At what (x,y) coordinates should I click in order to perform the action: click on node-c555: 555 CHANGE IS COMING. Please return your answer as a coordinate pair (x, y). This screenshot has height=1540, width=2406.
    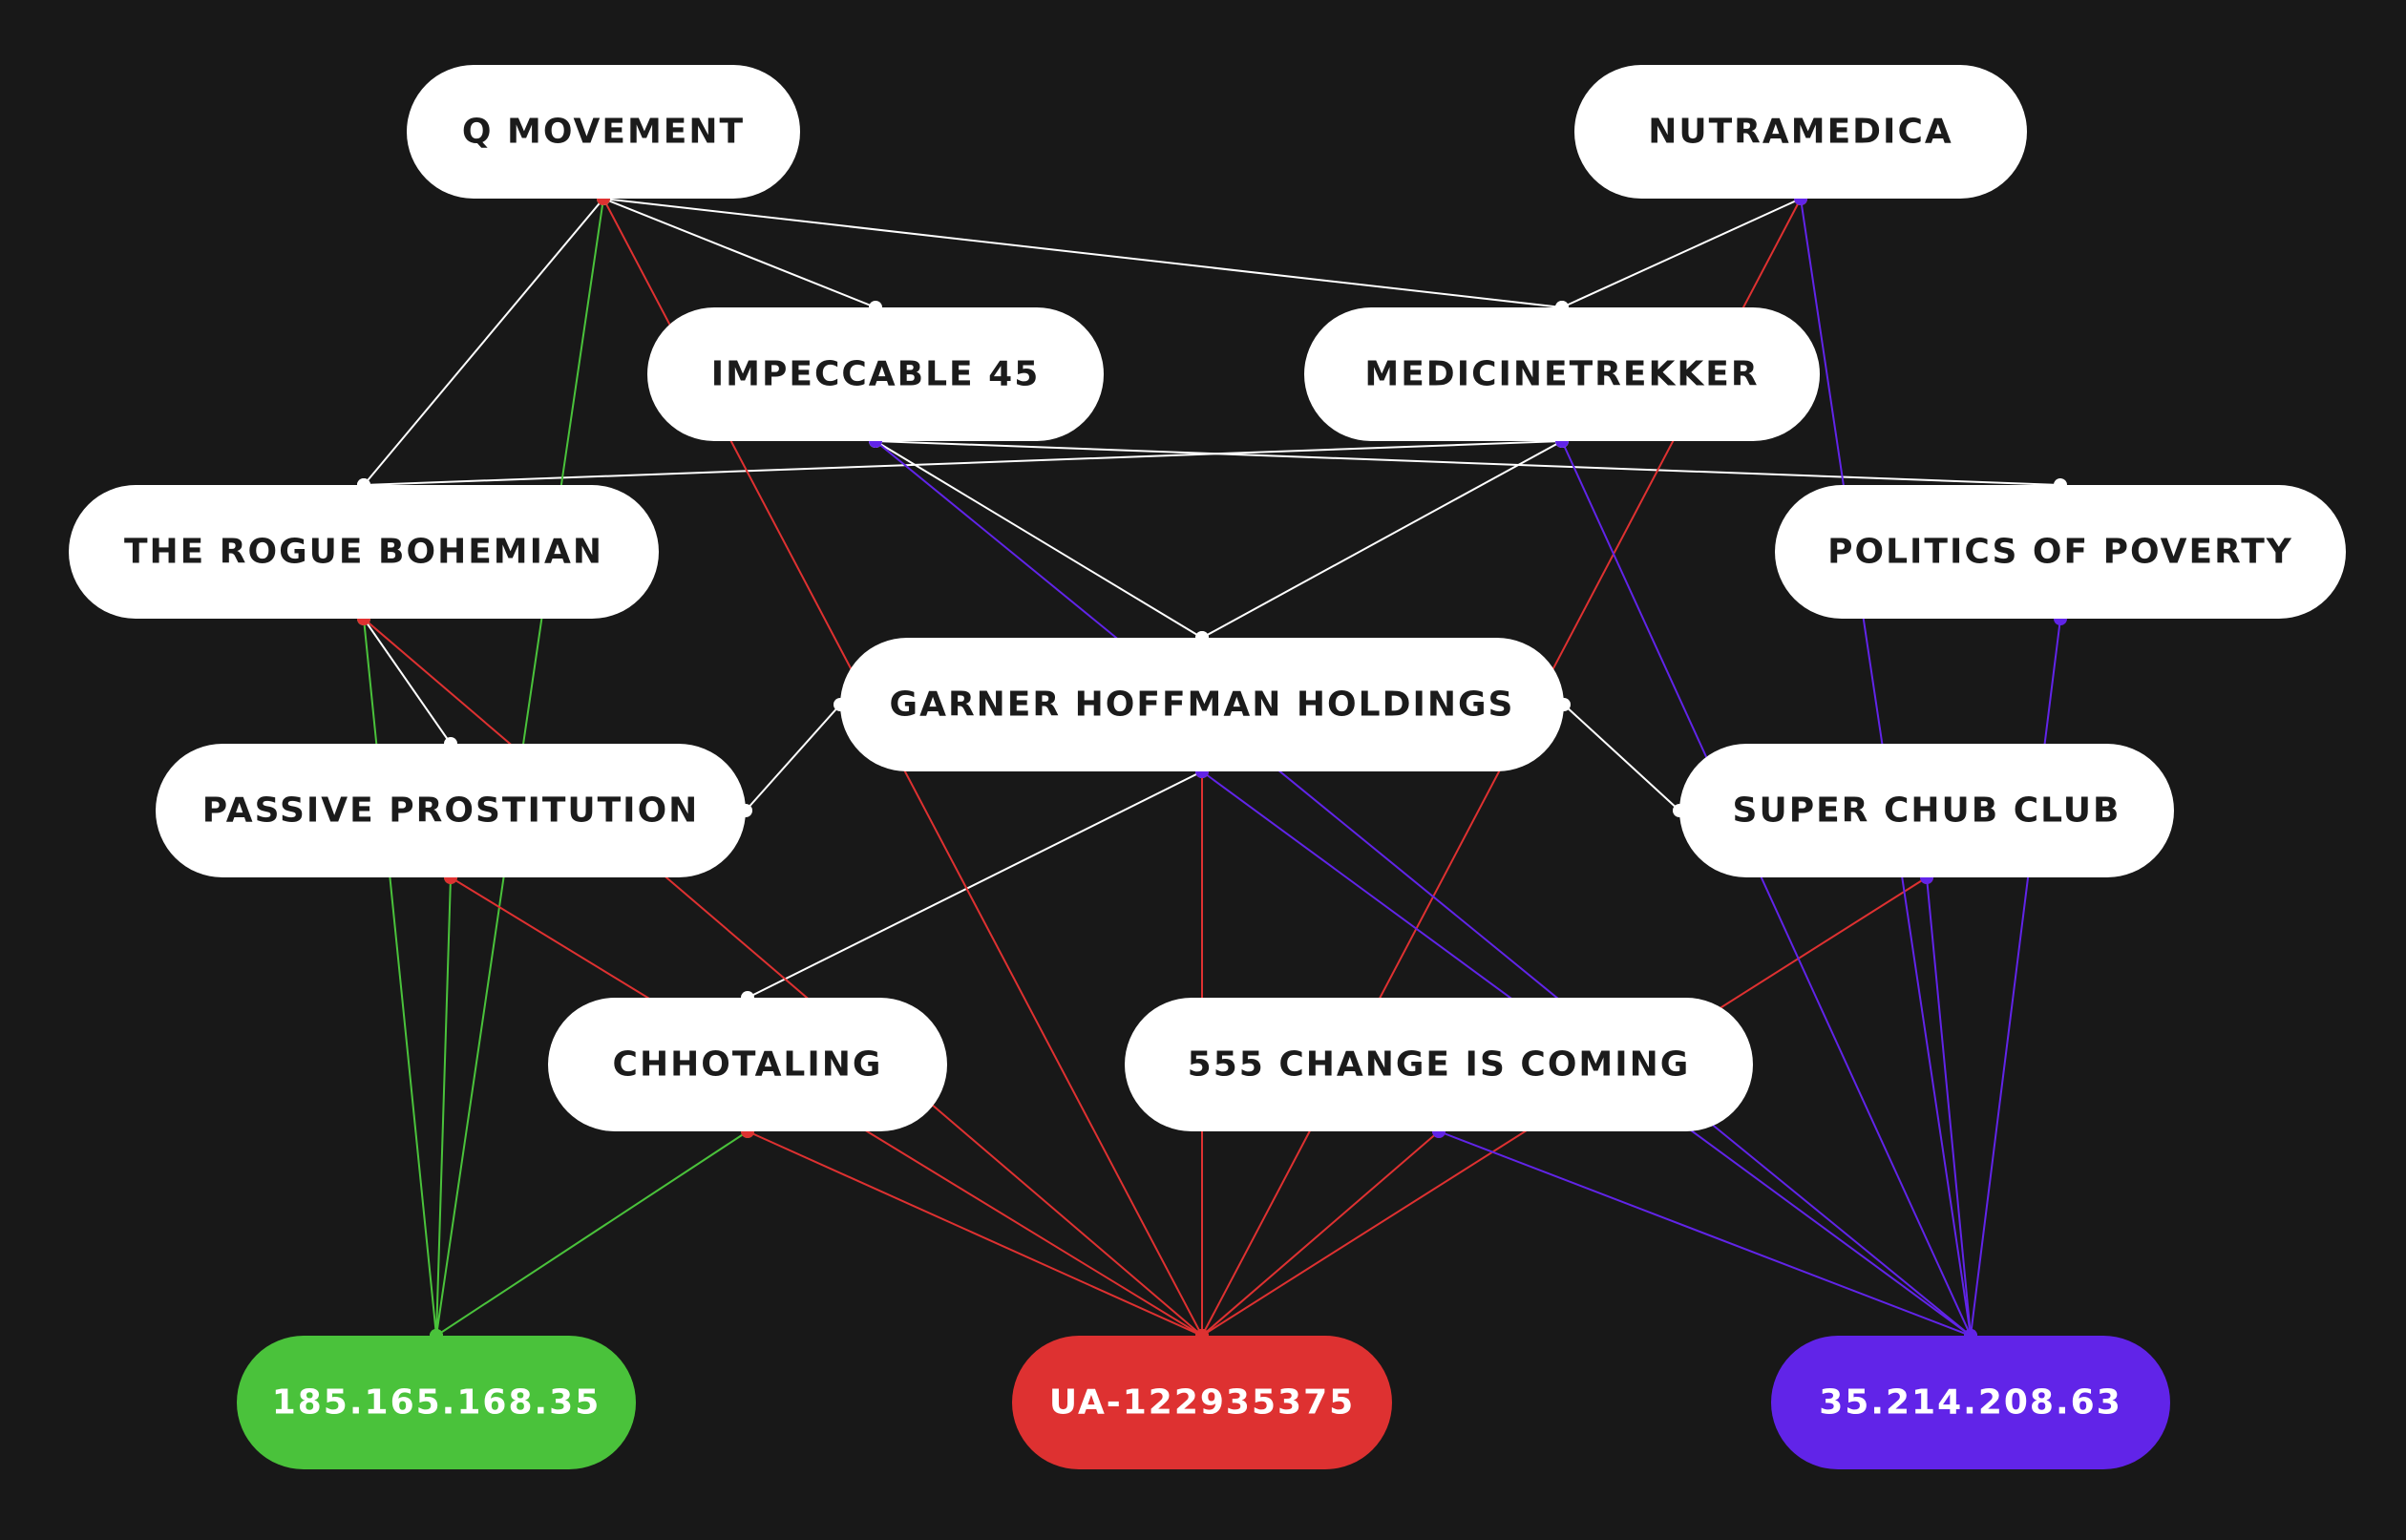
    Looking at the image, I should click on (1439, 1064).